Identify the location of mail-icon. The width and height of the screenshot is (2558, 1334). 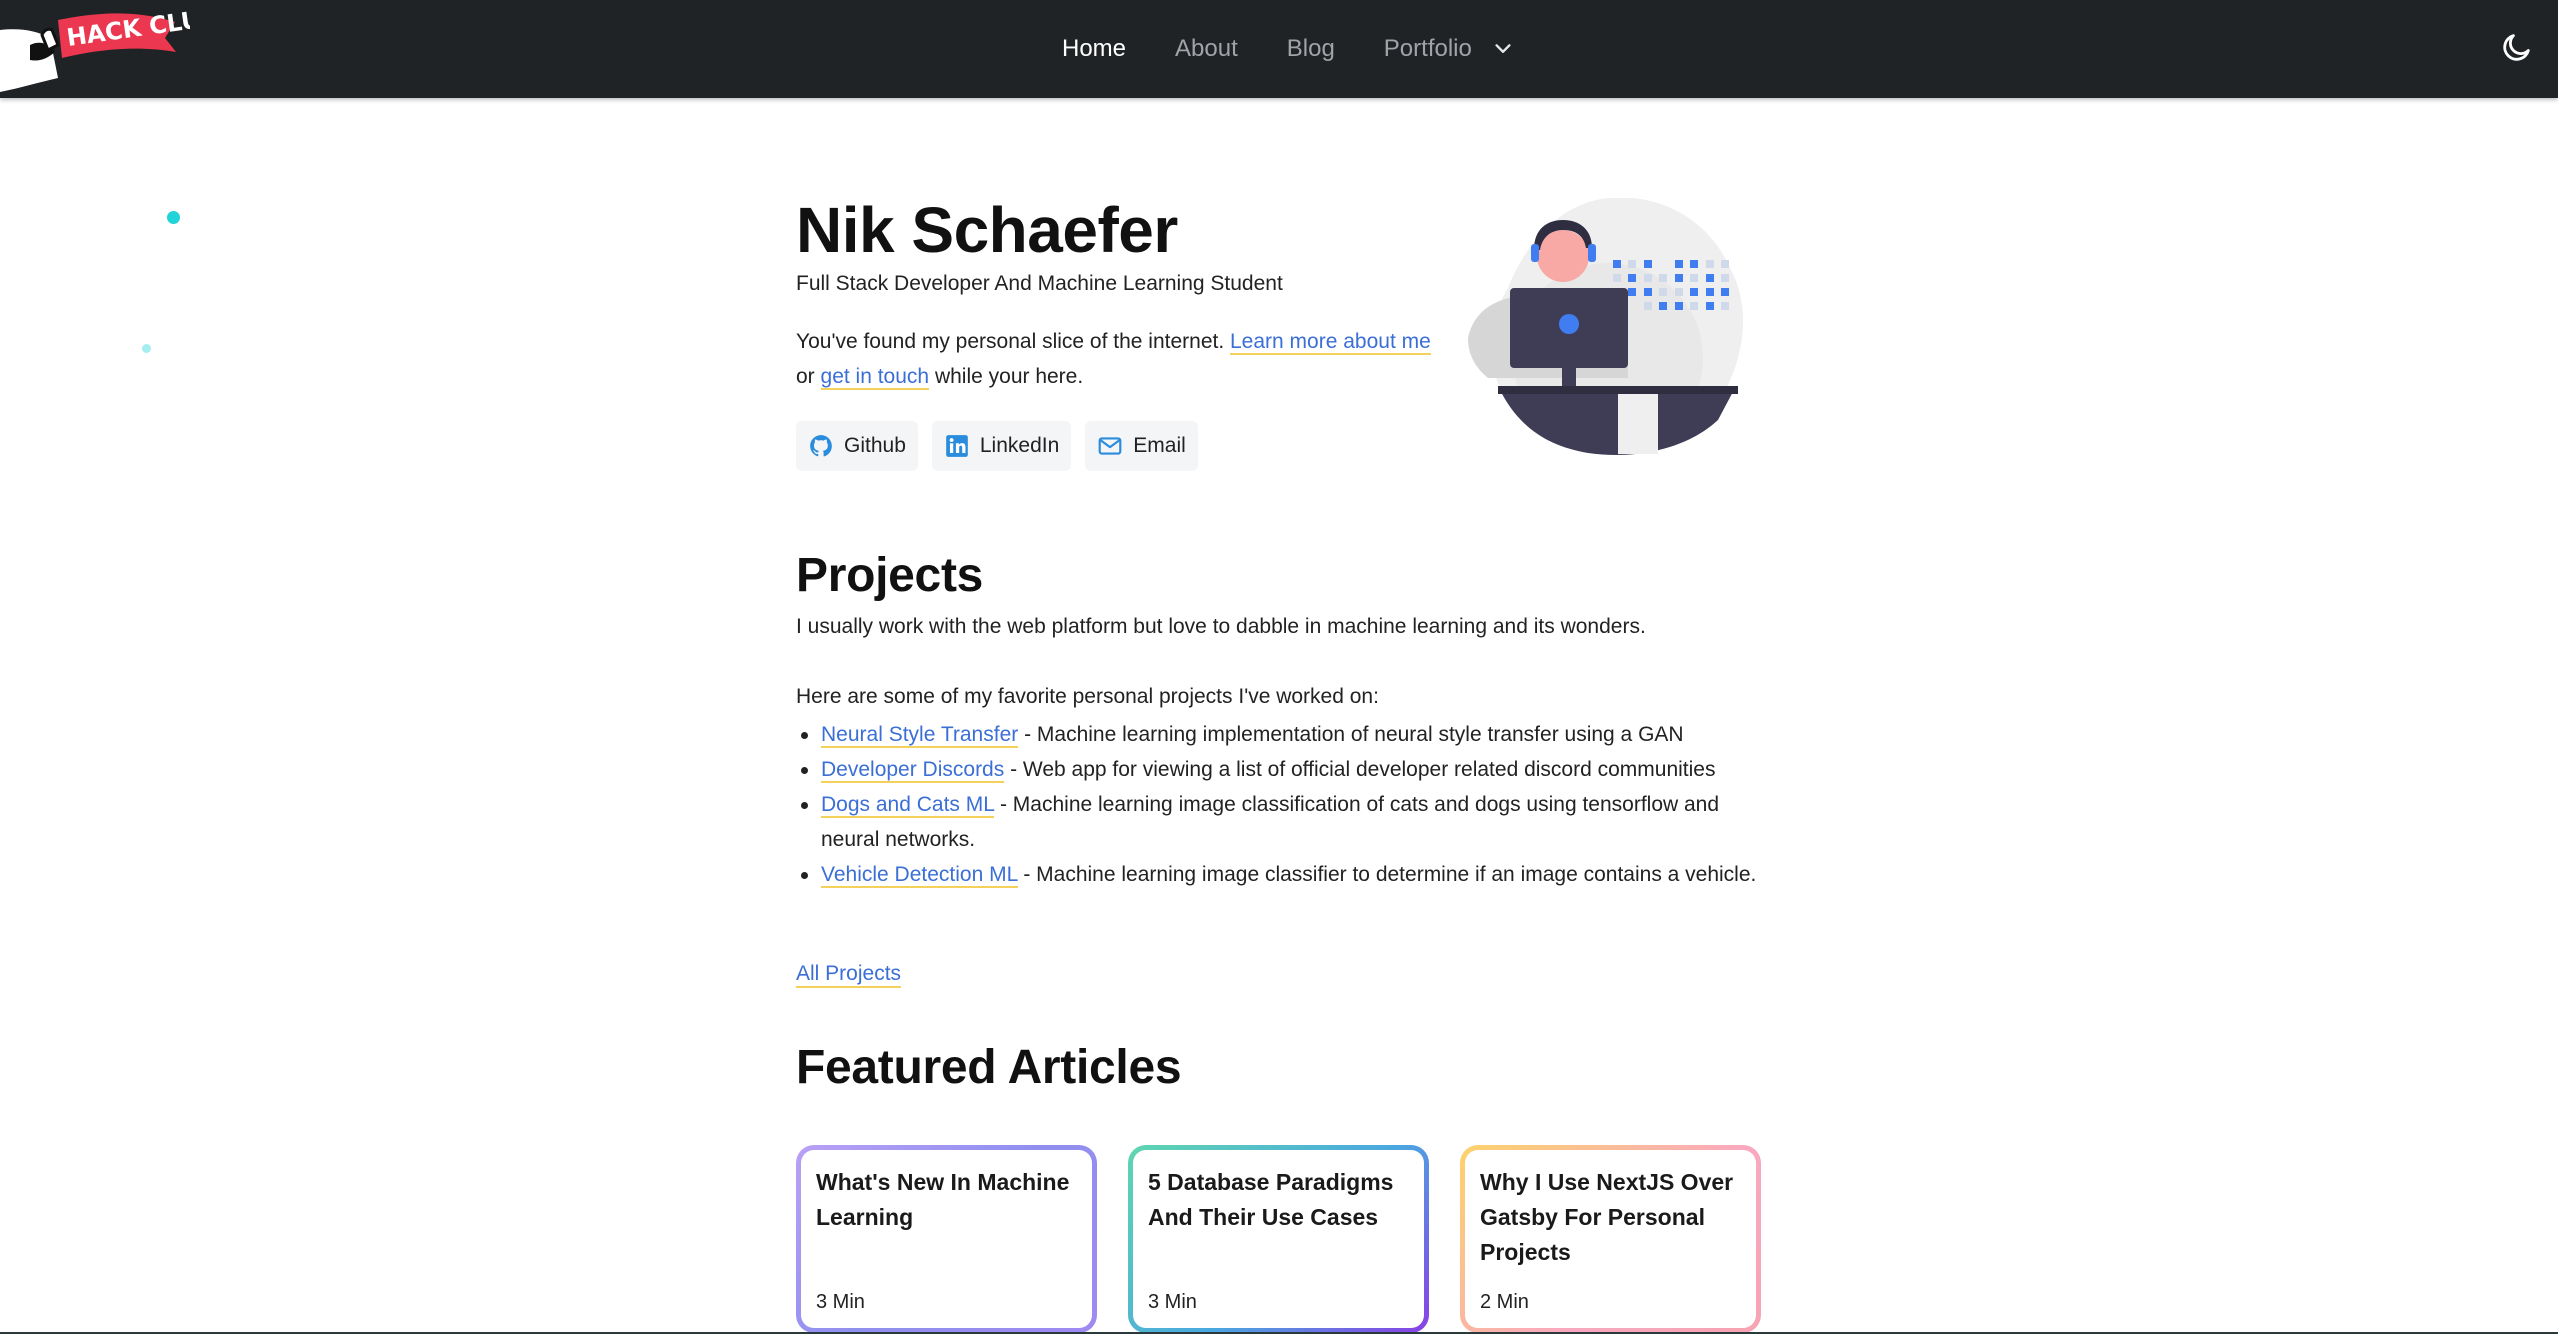
(1110, 446).